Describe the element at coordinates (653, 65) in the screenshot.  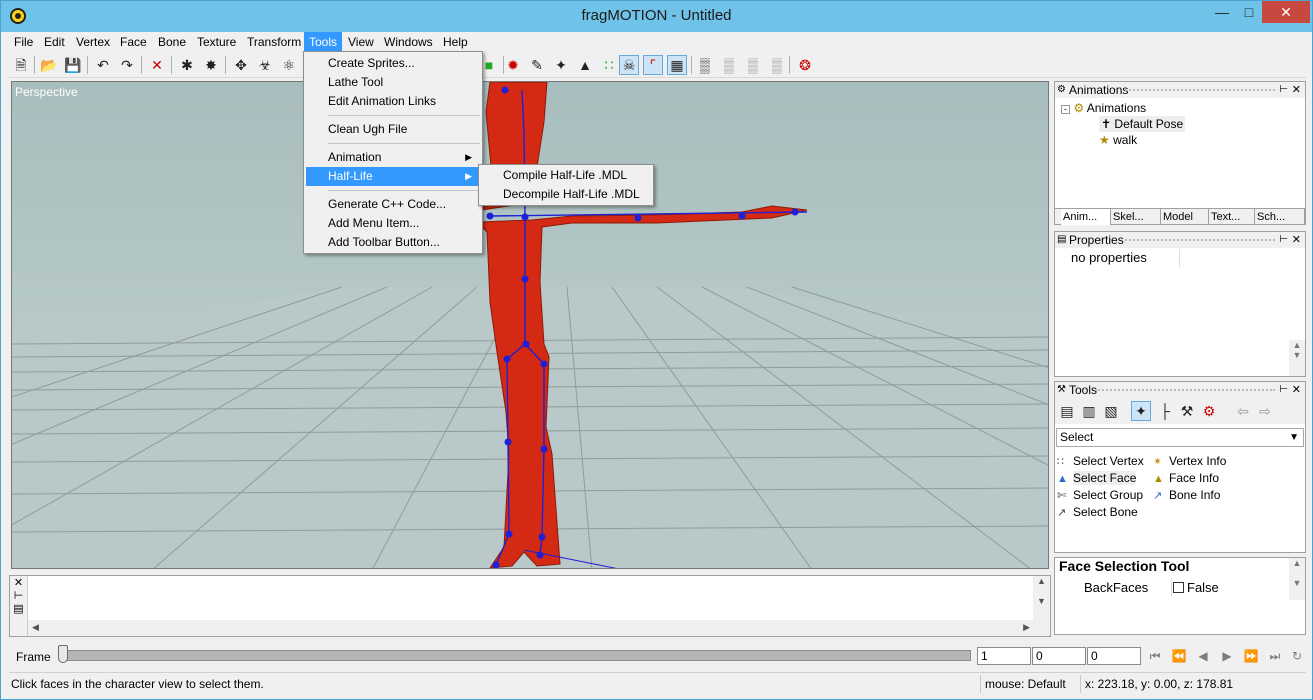
I see `axis-toggle-icon: ⌜` at that location.